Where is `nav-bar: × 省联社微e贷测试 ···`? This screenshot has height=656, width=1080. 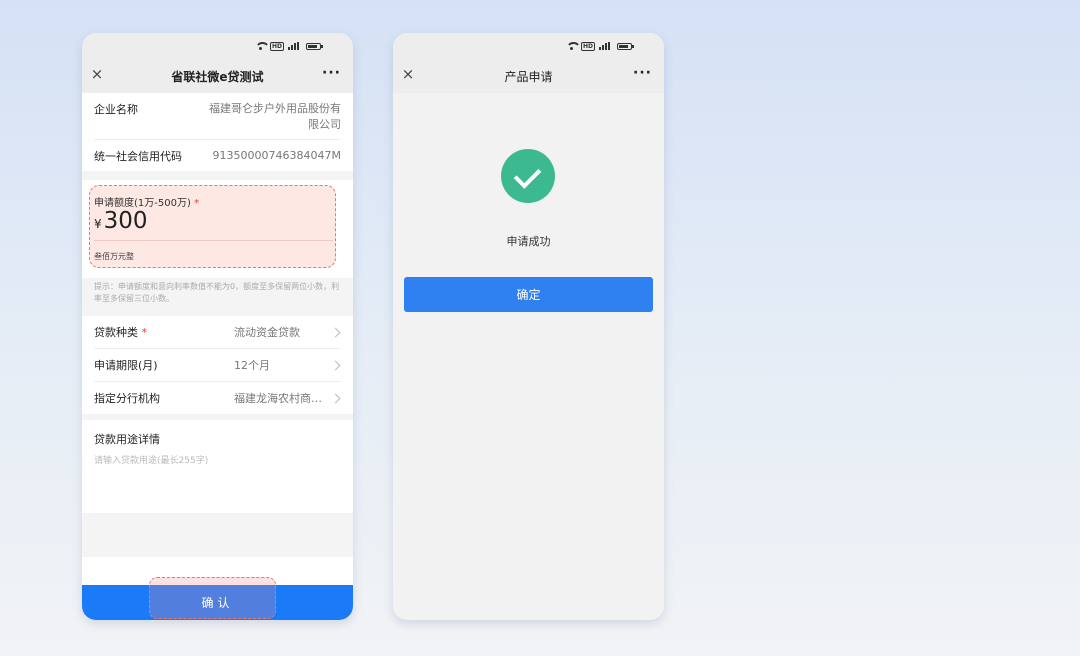
nav-bar: × 省联社微e贷测试 ··· is located at coordinates (217, 76).